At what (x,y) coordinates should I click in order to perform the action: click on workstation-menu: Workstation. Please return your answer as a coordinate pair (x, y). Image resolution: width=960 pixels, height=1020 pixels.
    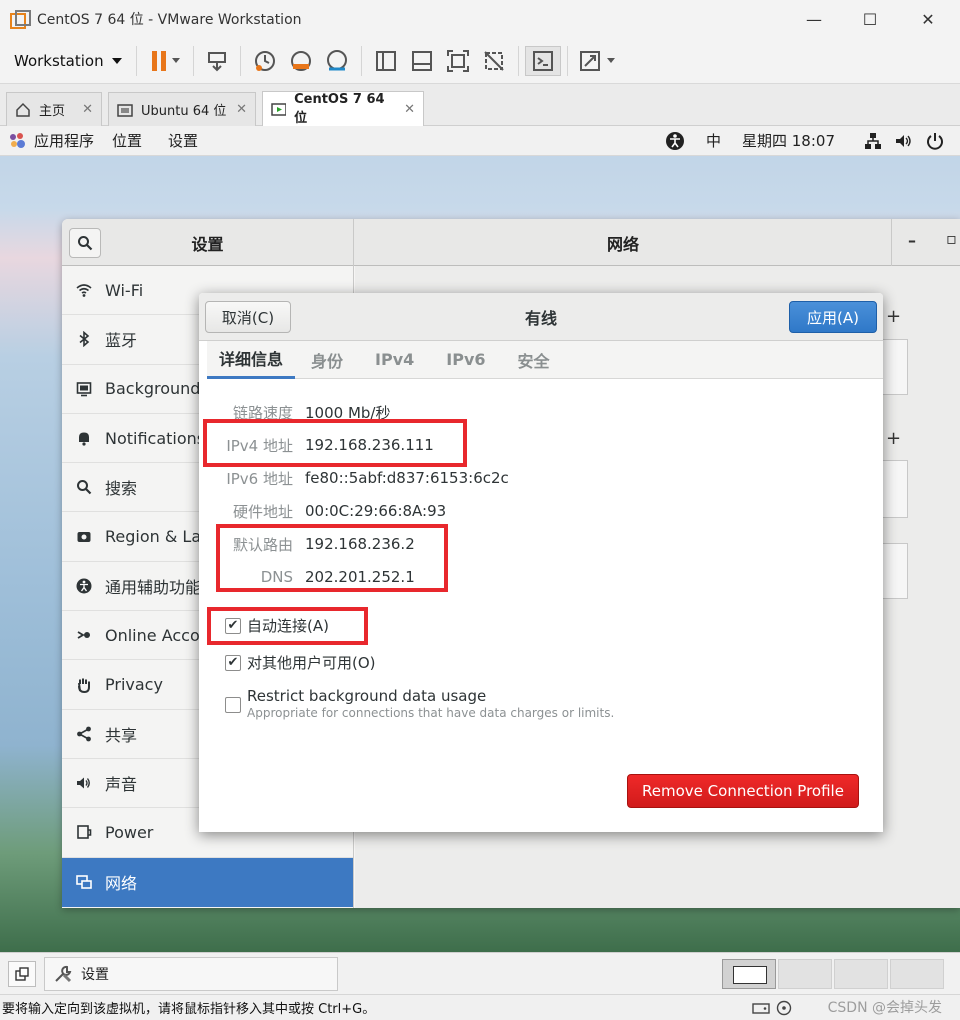
    Looking at the image, I should click on (68, 61).